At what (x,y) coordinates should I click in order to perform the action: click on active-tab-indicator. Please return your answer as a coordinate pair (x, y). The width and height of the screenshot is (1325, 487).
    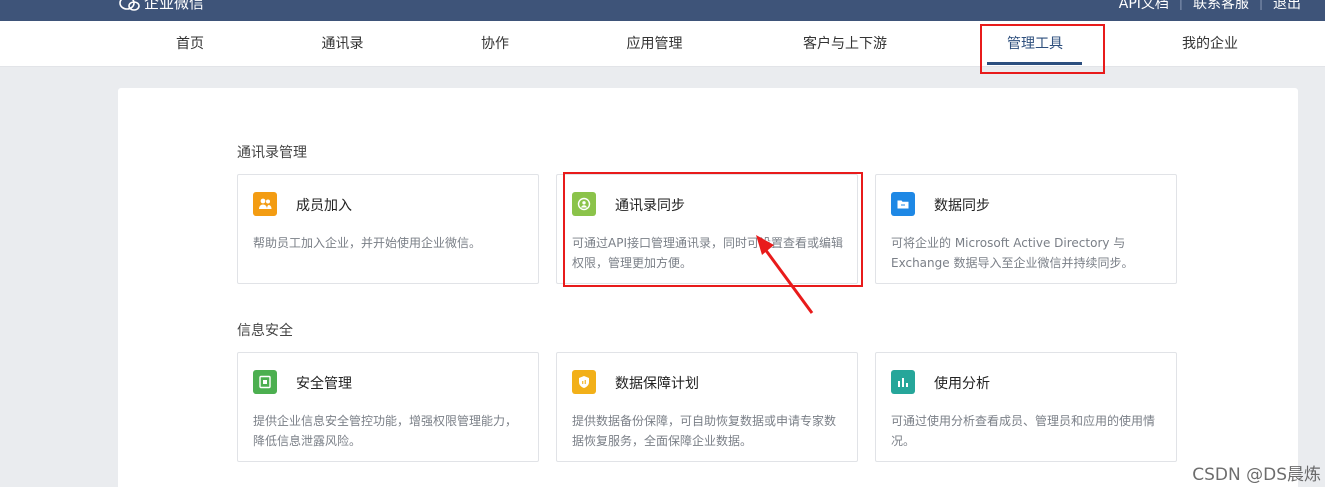
    Looking at the image, I should click on (1034, 63).